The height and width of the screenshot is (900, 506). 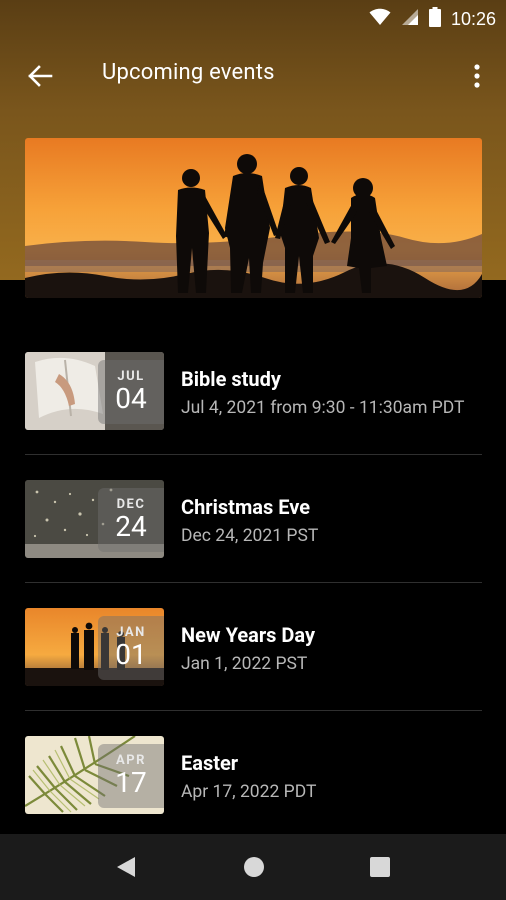 I want to click on system-nav-bar, so click(x=253, y=867).